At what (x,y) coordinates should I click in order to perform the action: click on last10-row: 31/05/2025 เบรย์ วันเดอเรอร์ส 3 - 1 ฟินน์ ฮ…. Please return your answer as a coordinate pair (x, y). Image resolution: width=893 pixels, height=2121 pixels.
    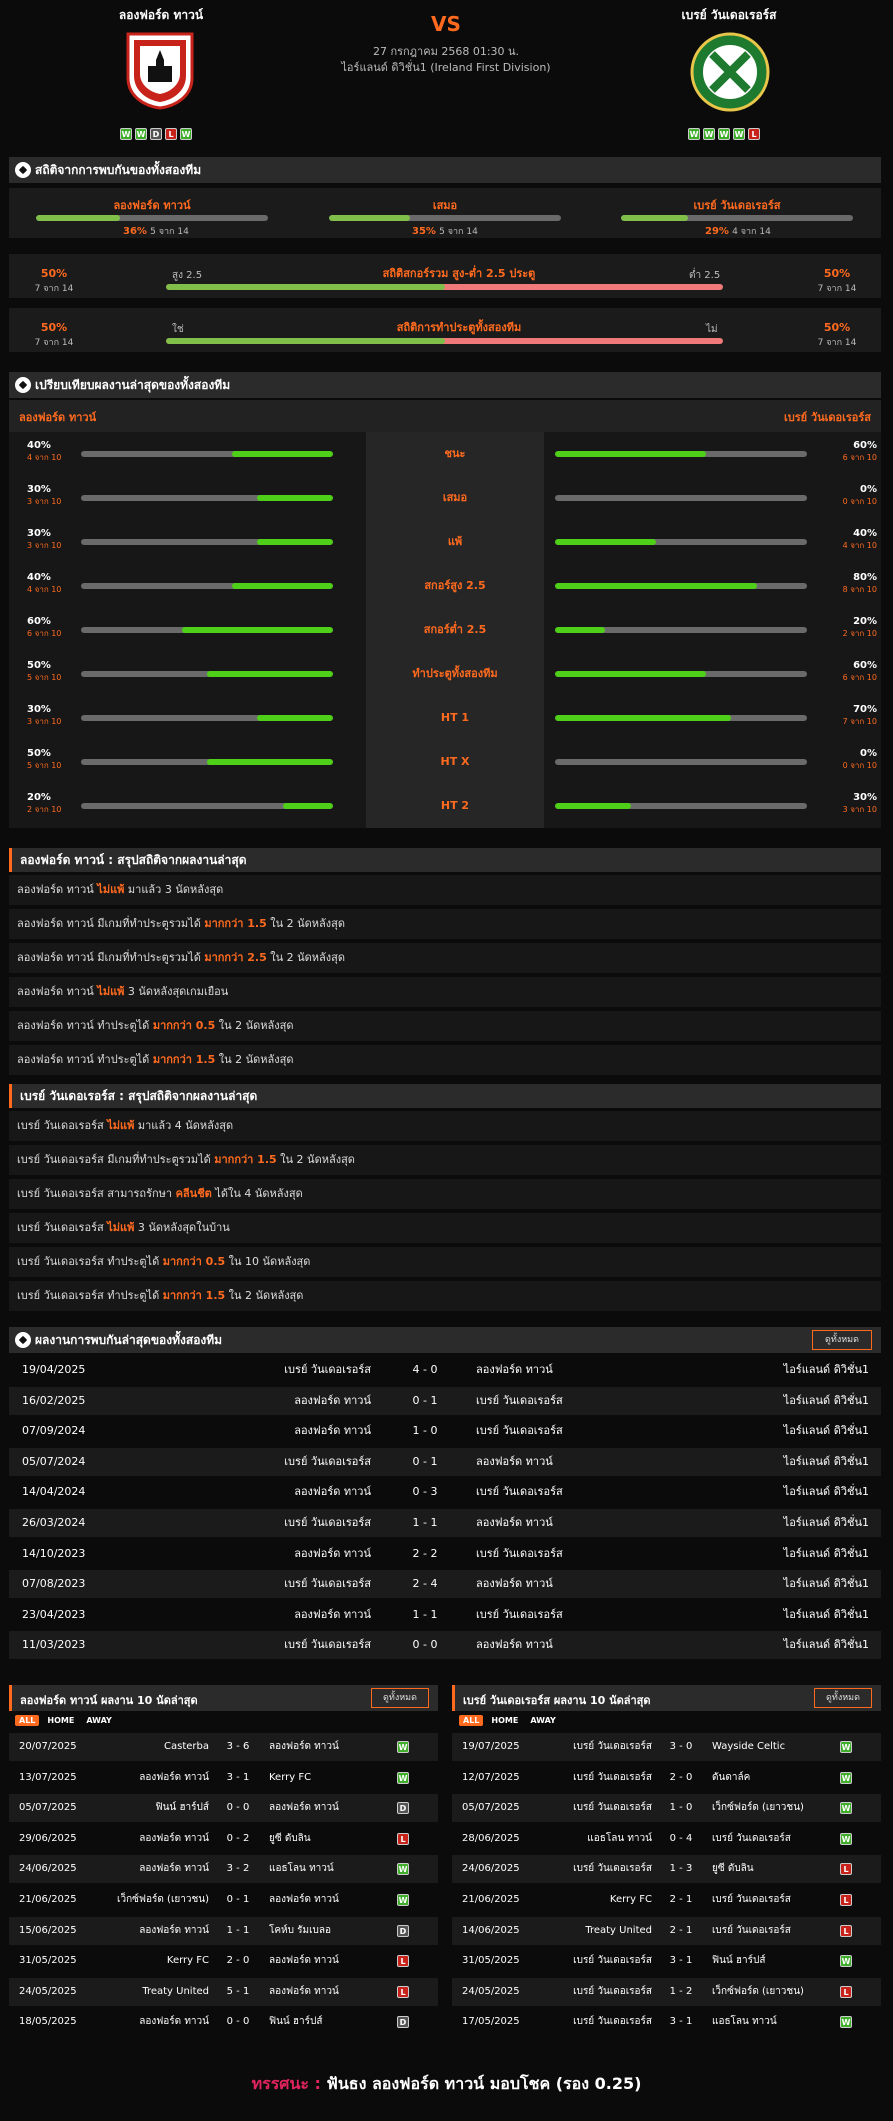
    Looking at the image, I should click on (666, 1961).